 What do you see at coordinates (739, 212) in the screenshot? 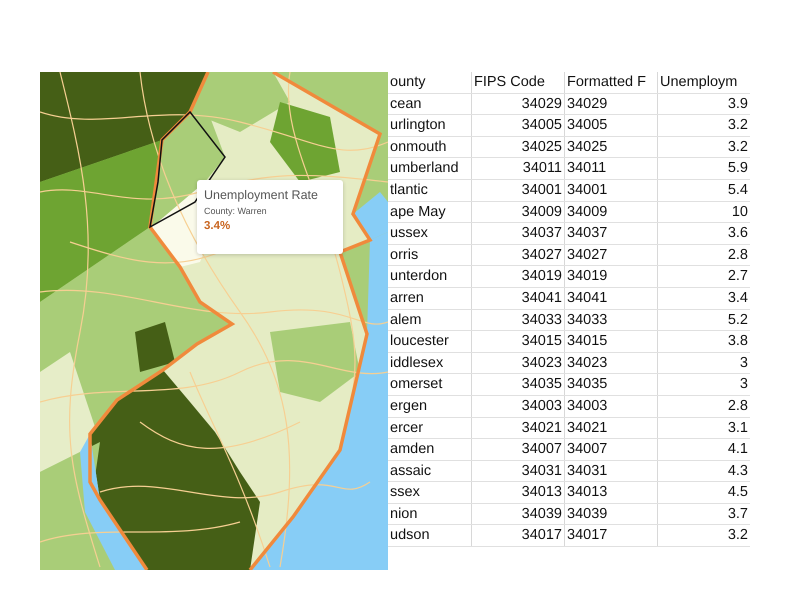
I see `table-cell-text: 10` at bounding box center [739, 212].